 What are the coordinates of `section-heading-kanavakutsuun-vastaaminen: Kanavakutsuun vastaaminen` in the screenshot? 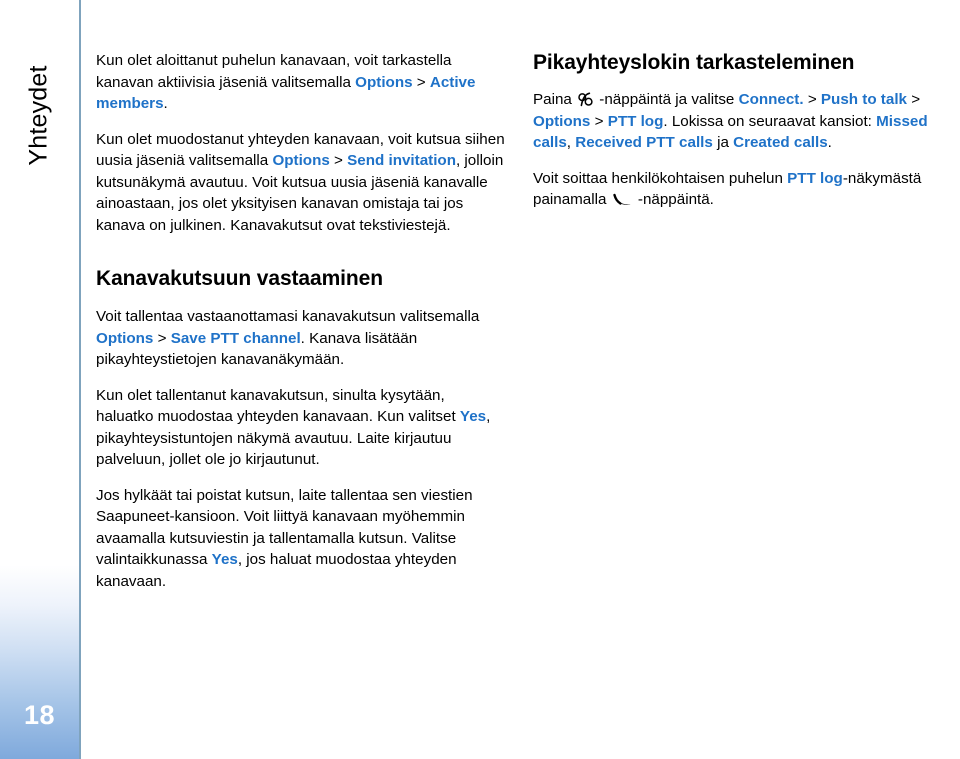 It's located at (239, 278).